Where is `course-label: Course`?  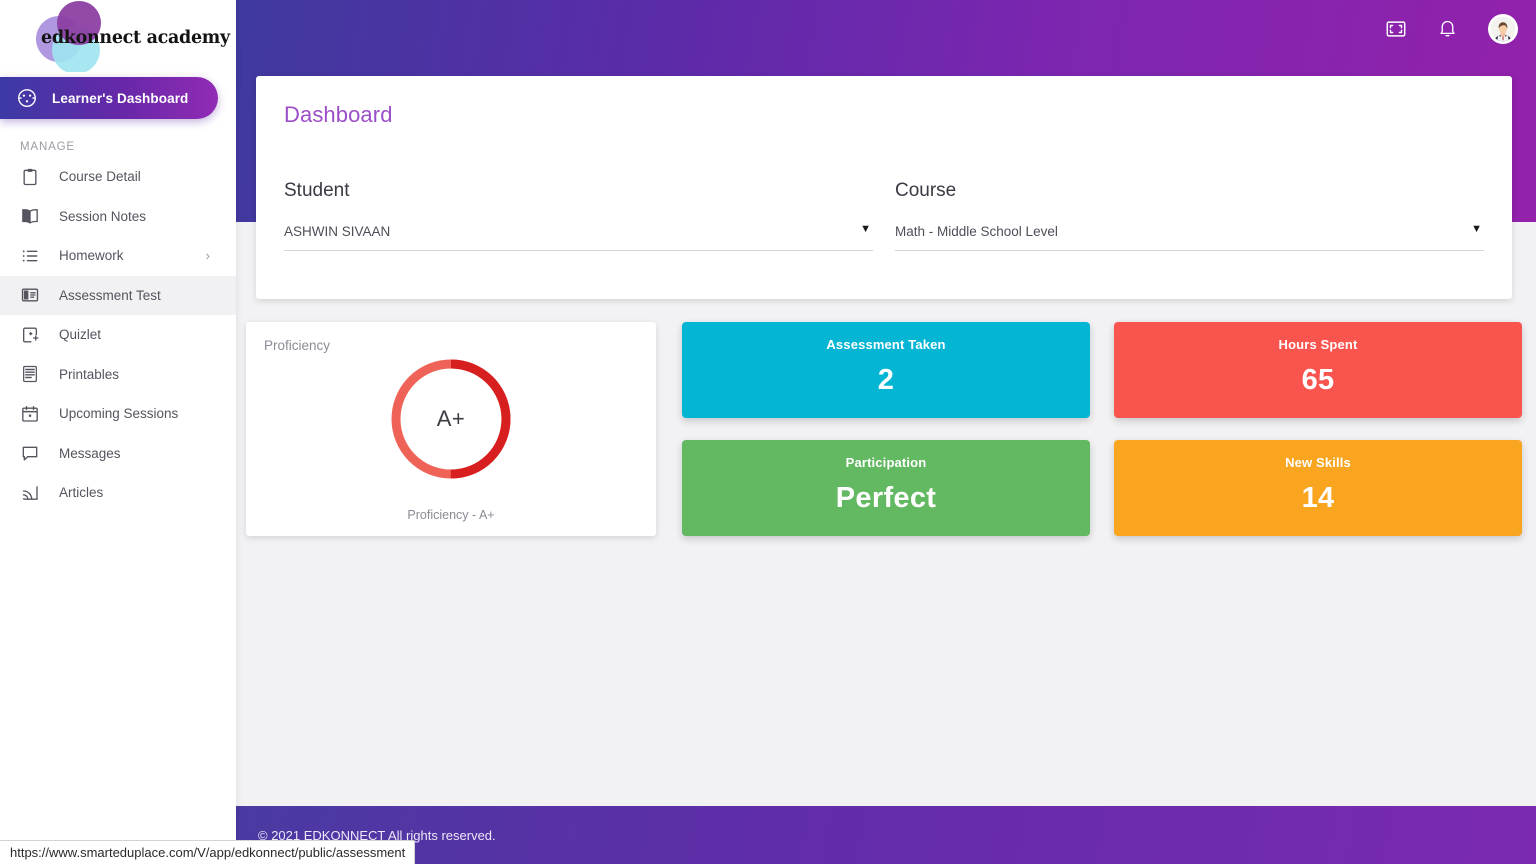
course-label: Course is located at coordinates (926, 190).